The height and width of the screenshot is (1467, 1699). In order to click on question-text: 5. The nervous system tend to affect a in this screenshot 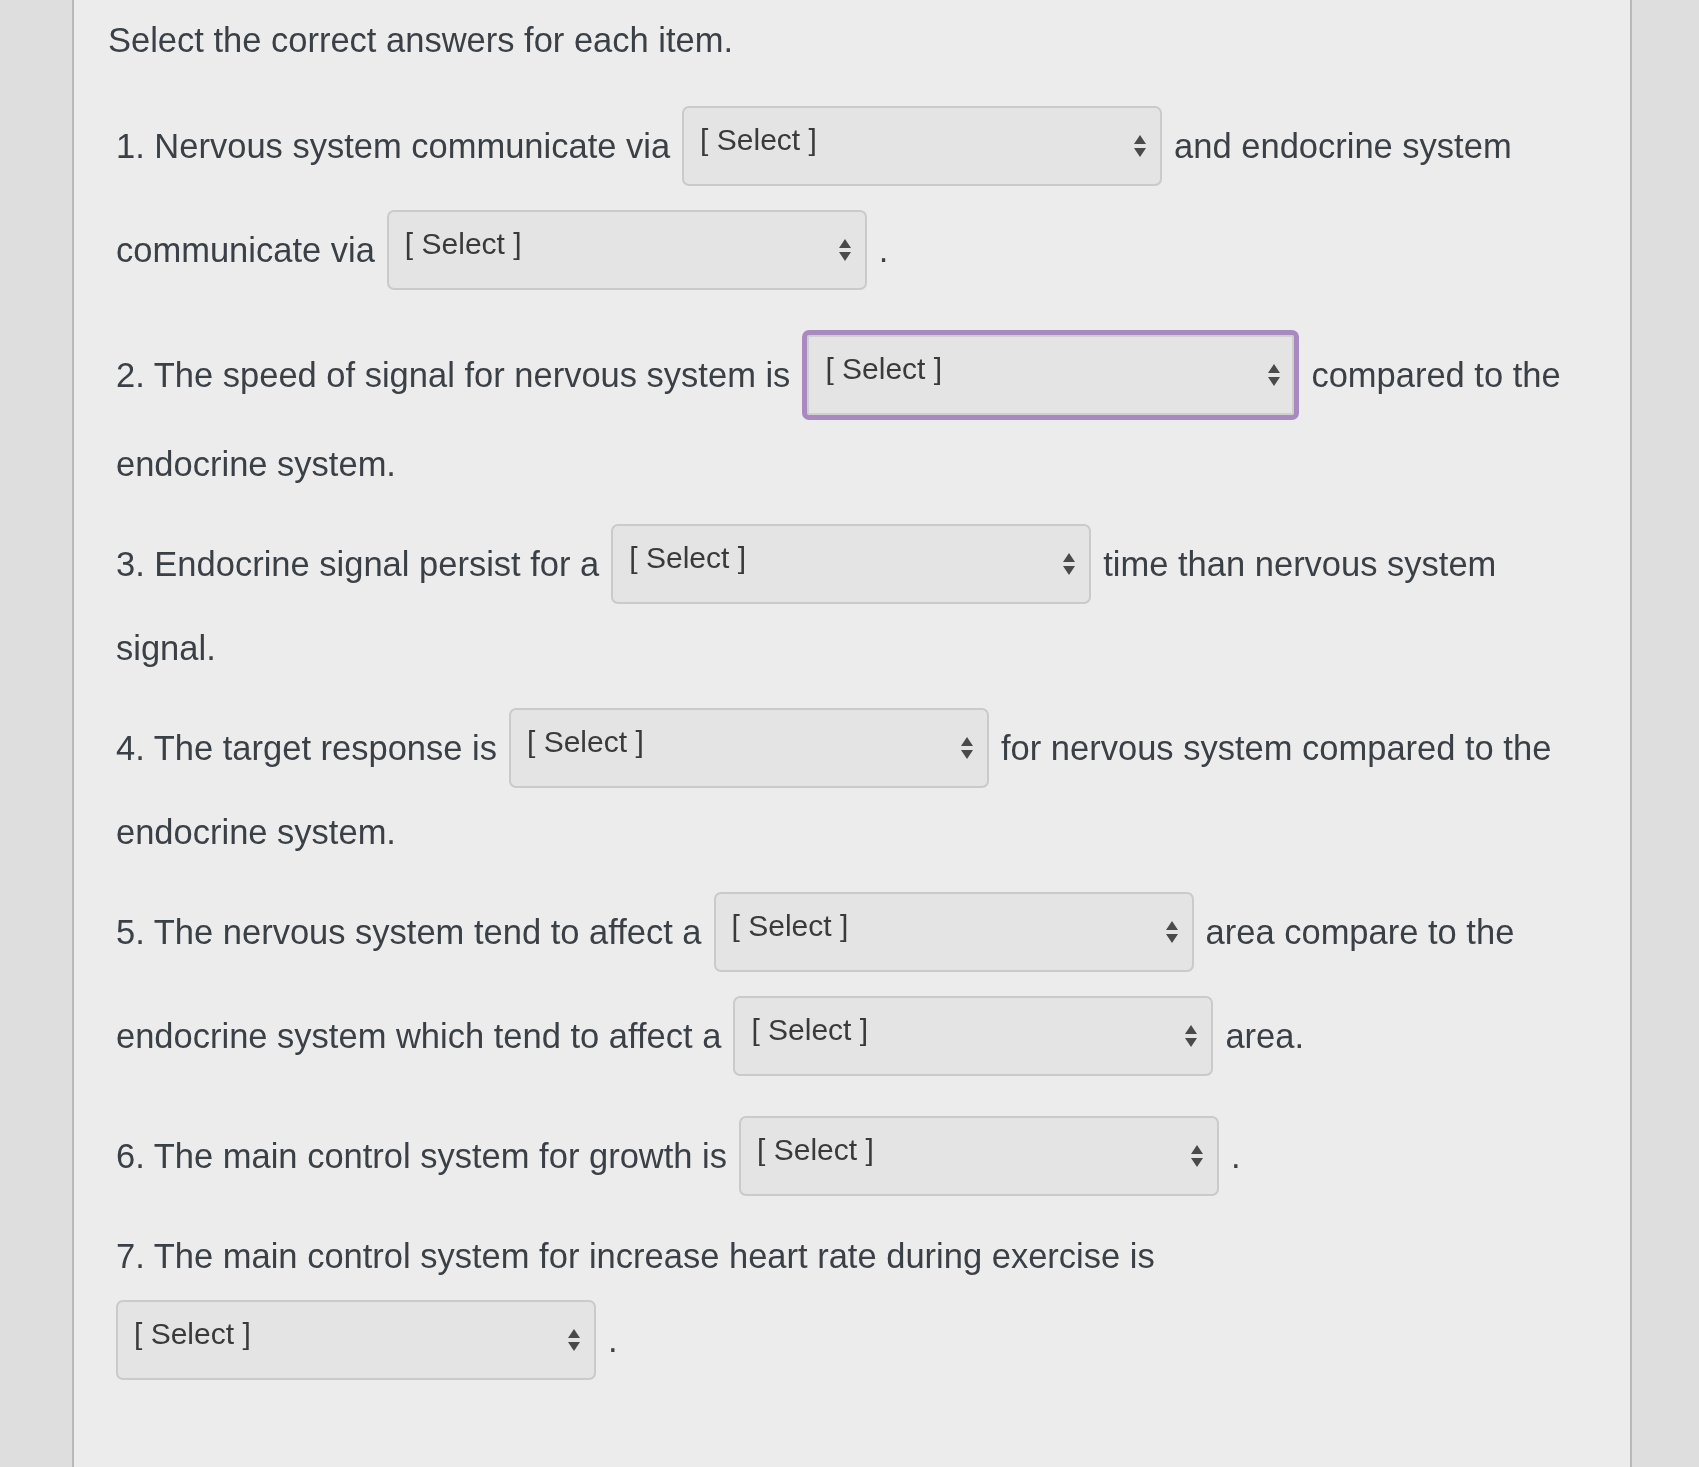, I will do `click(409, 932)`.